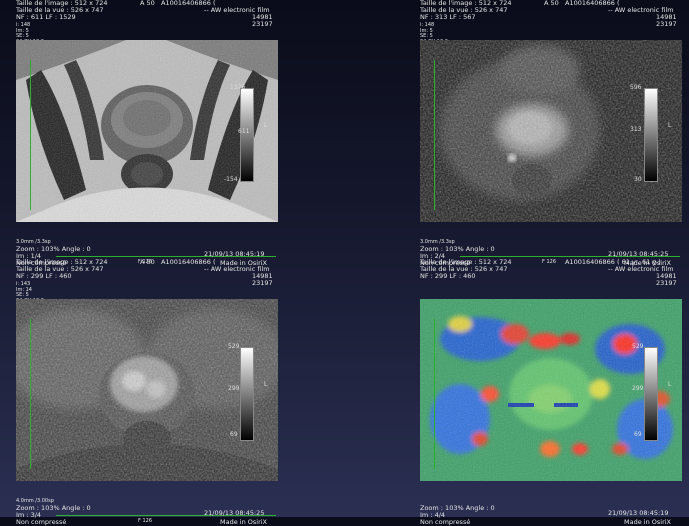  I want to click on wl-mid: 611, so click(244, 131).